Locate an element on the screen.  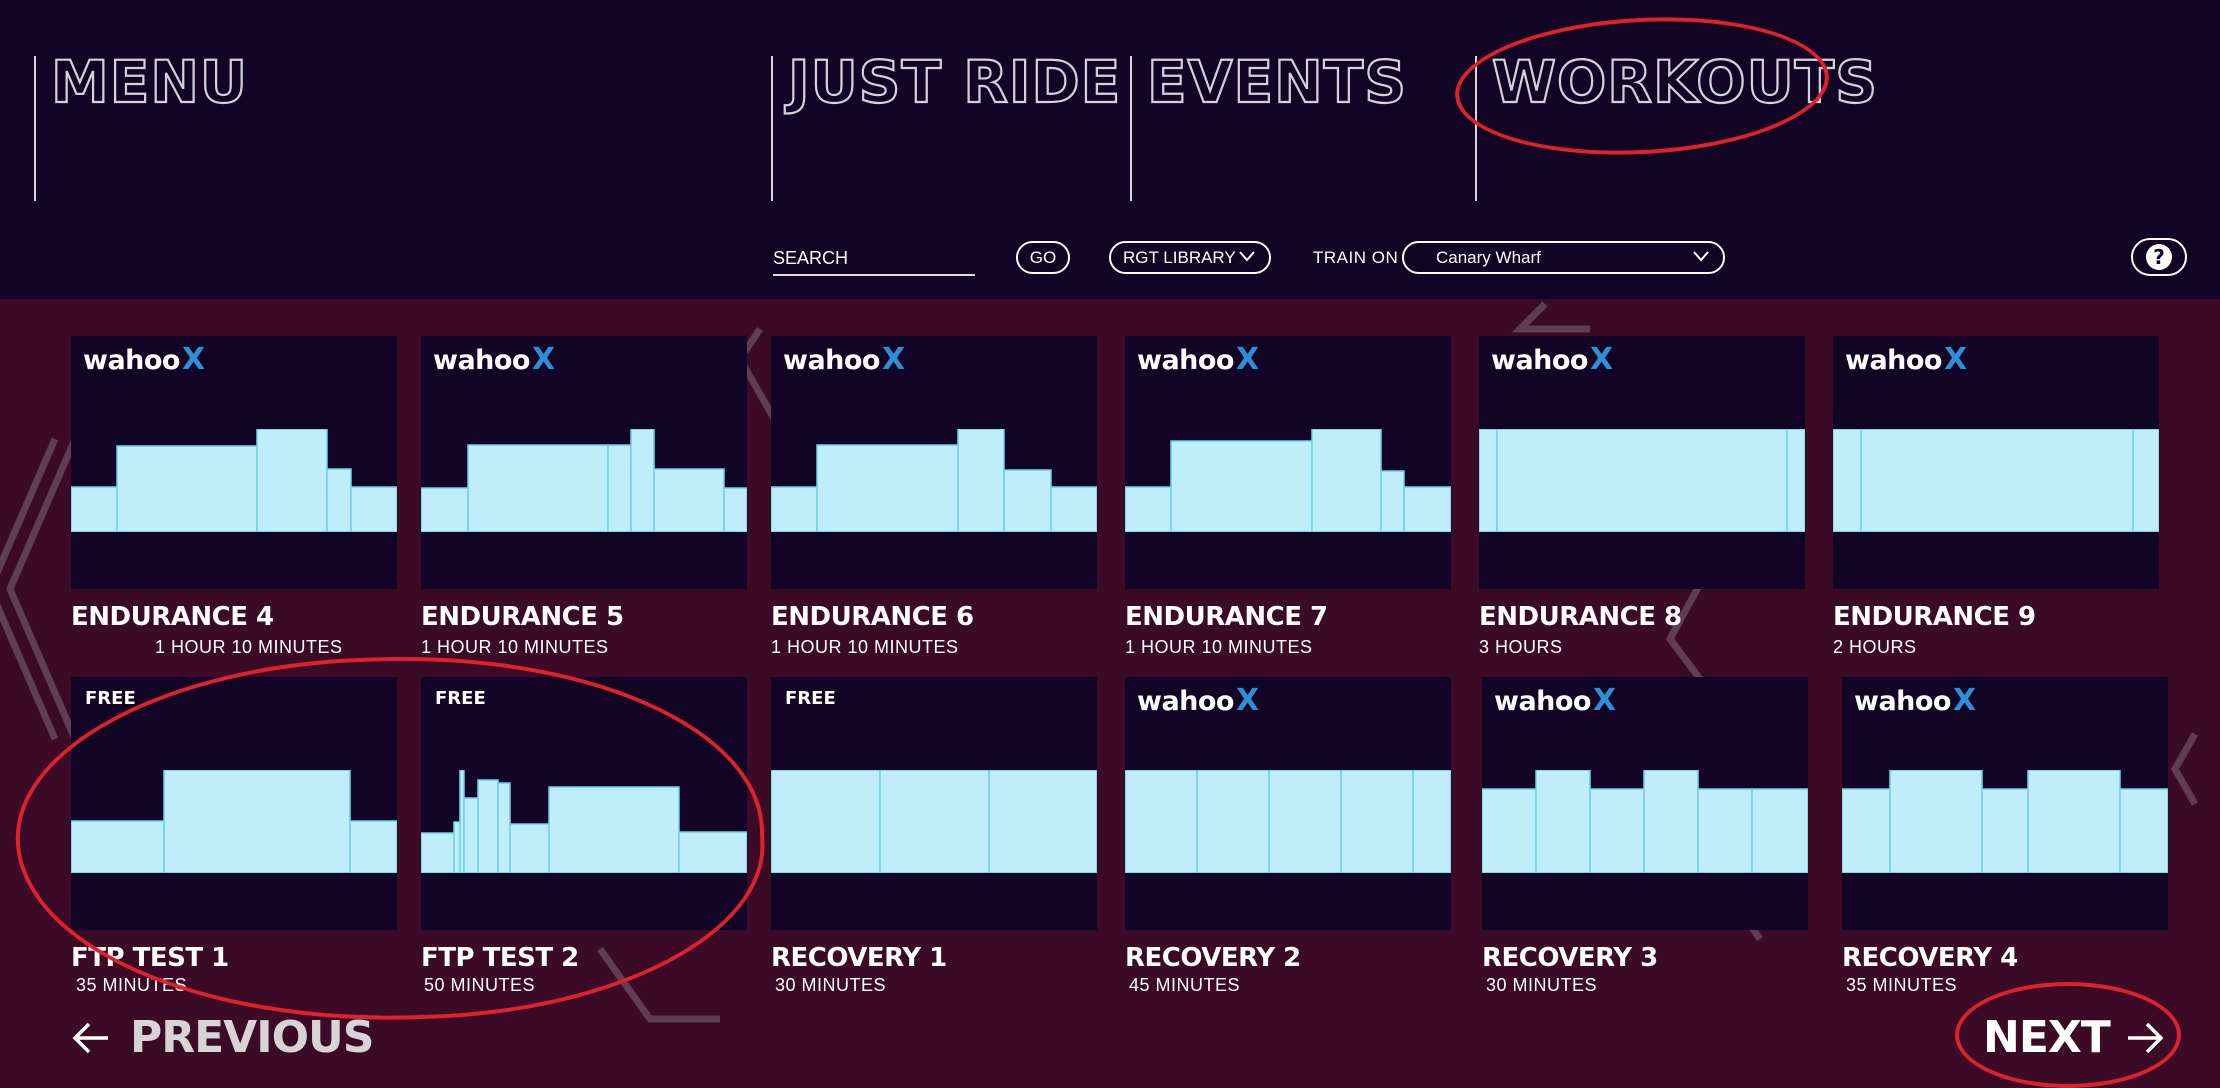
workout-title: FTP TEST 2 is located at coordinates (500, 958).